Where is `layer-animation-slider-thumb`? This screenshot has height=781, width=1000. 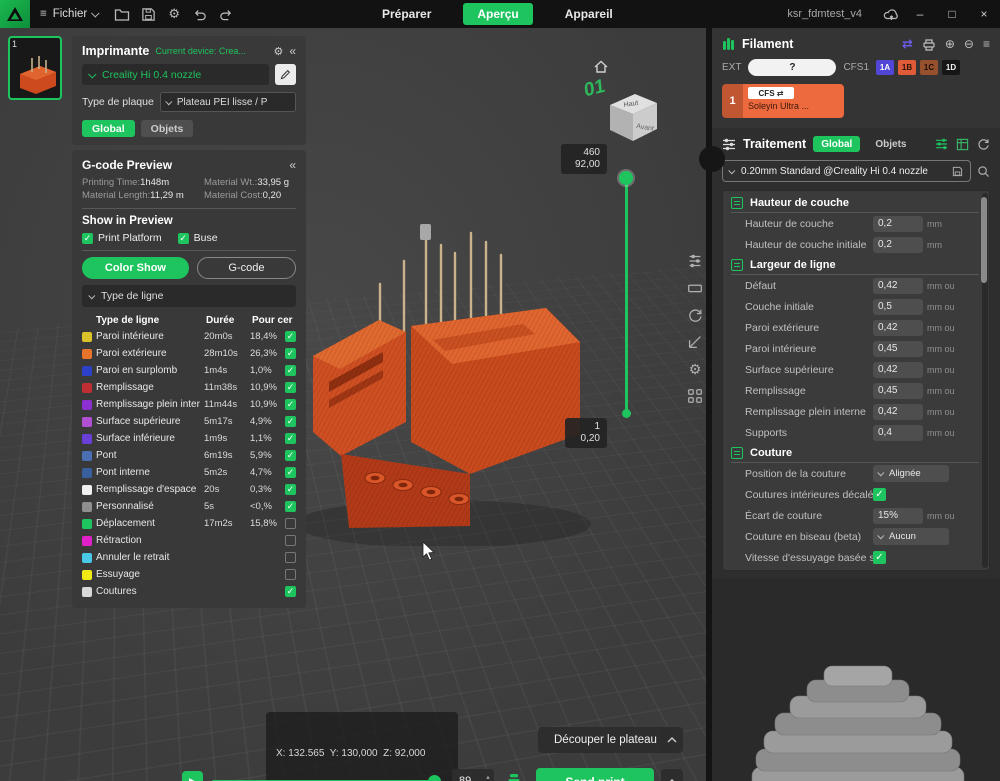 layer-animation-slider-thumb is located at coordinates (434, 778).